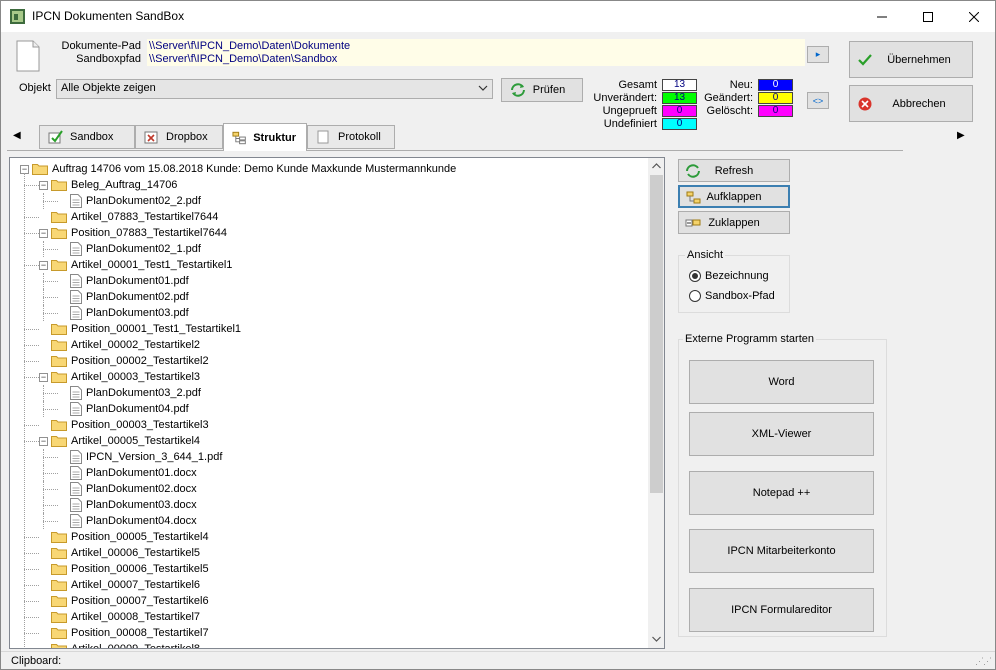 The width and height of the screenshot is (996, 670). I want to click on tab-struktur: Struktur, so click(265, 137).